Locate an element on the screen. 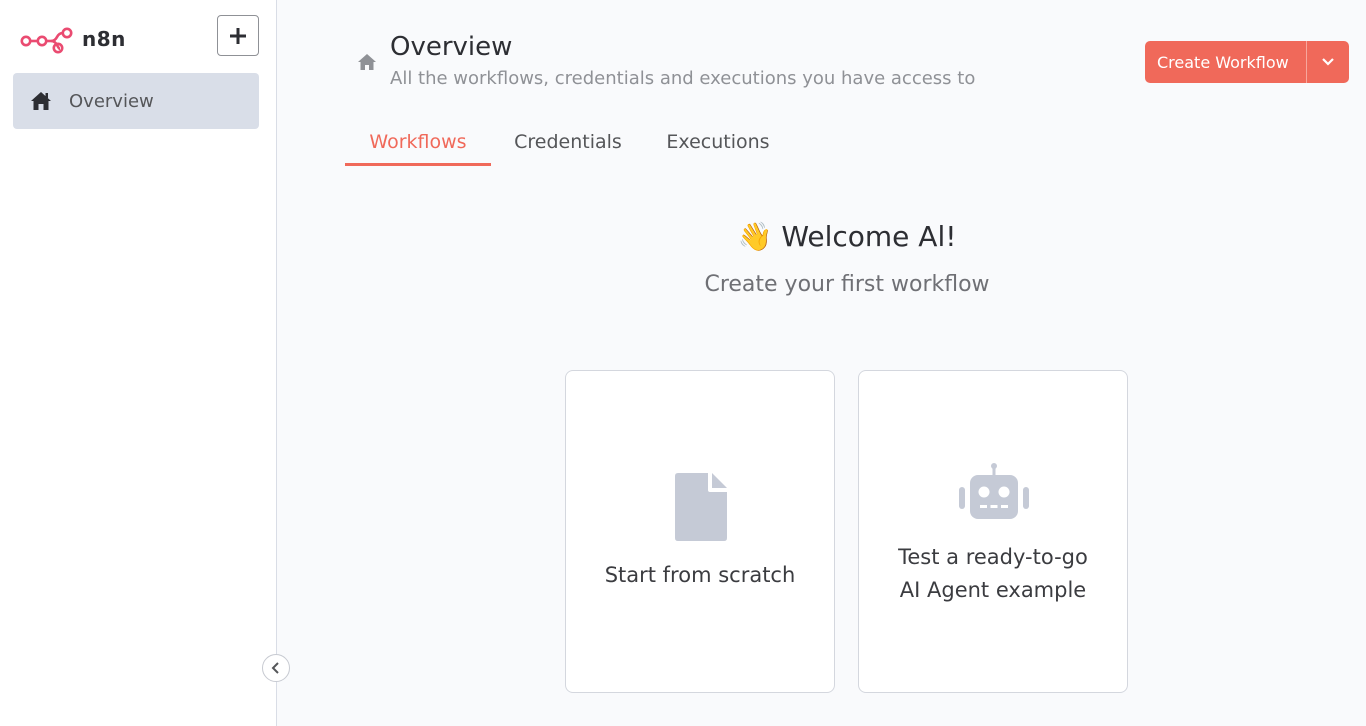 The image size is (1366, 726). tab-workflows: Workflows is located at coordinates (418, 143).